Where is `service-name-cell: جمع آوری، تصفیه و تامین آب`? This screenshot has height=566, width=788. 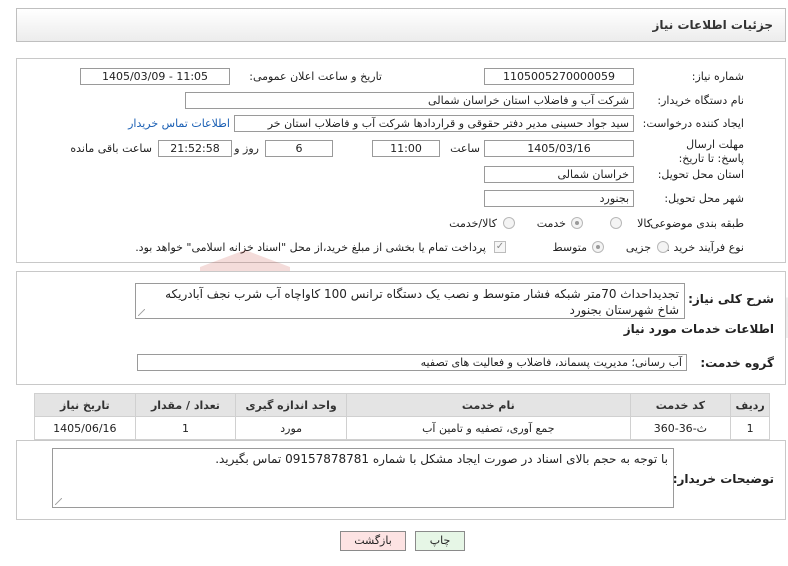 service-name-cell: جمع آوری، تصفیه و تامین آب is located at coordinates (488, 428).